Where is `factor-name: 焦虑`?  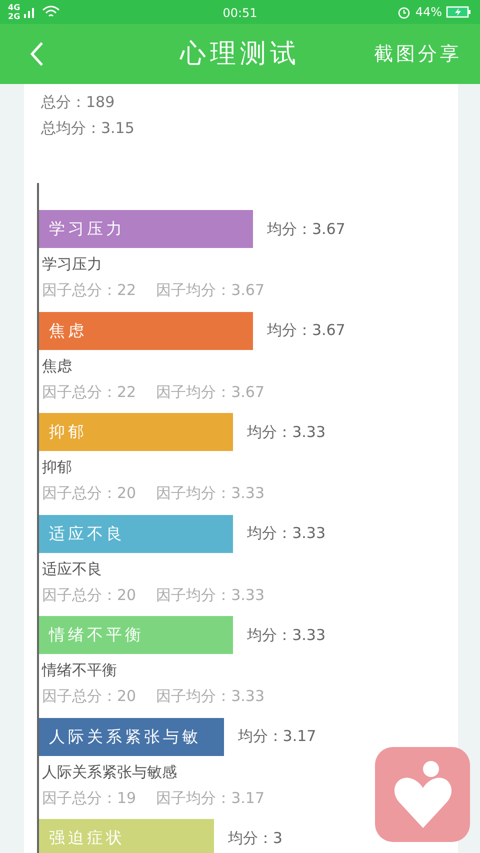 factor-name: 焦虑 is located at coordinates (57, 366).